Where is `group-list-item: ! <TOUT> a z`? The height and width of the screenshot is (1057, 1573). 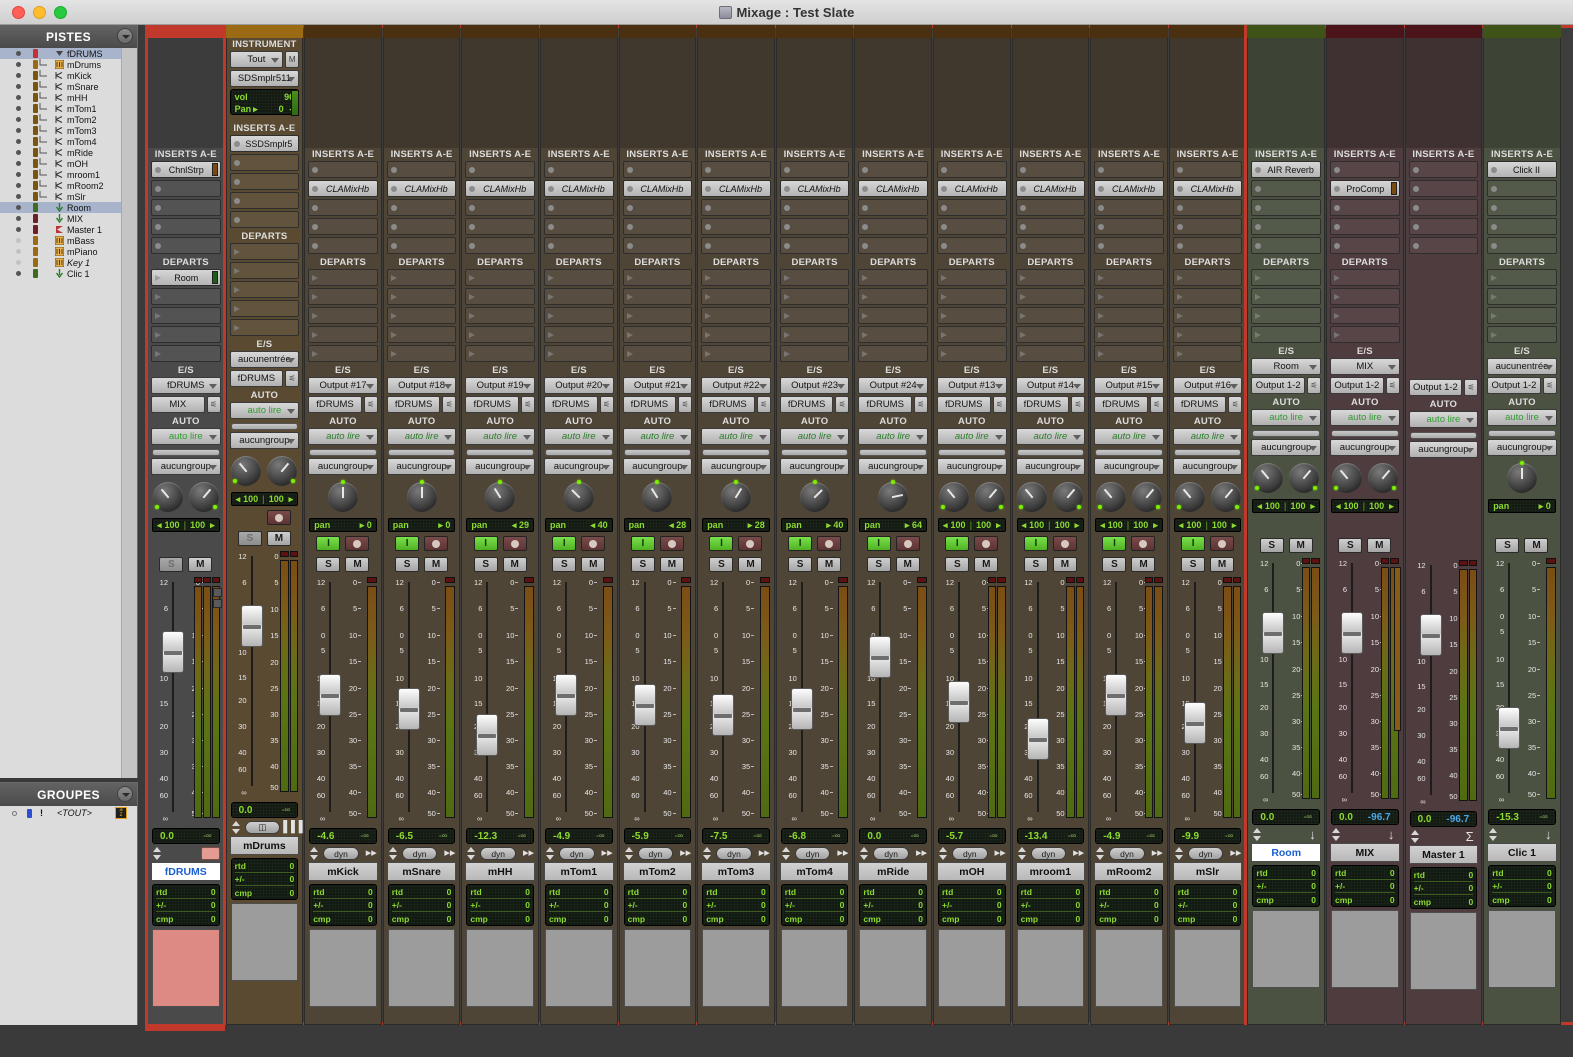 group-list-item: ! <TOUT> a z is located at coordinates (68, 813).